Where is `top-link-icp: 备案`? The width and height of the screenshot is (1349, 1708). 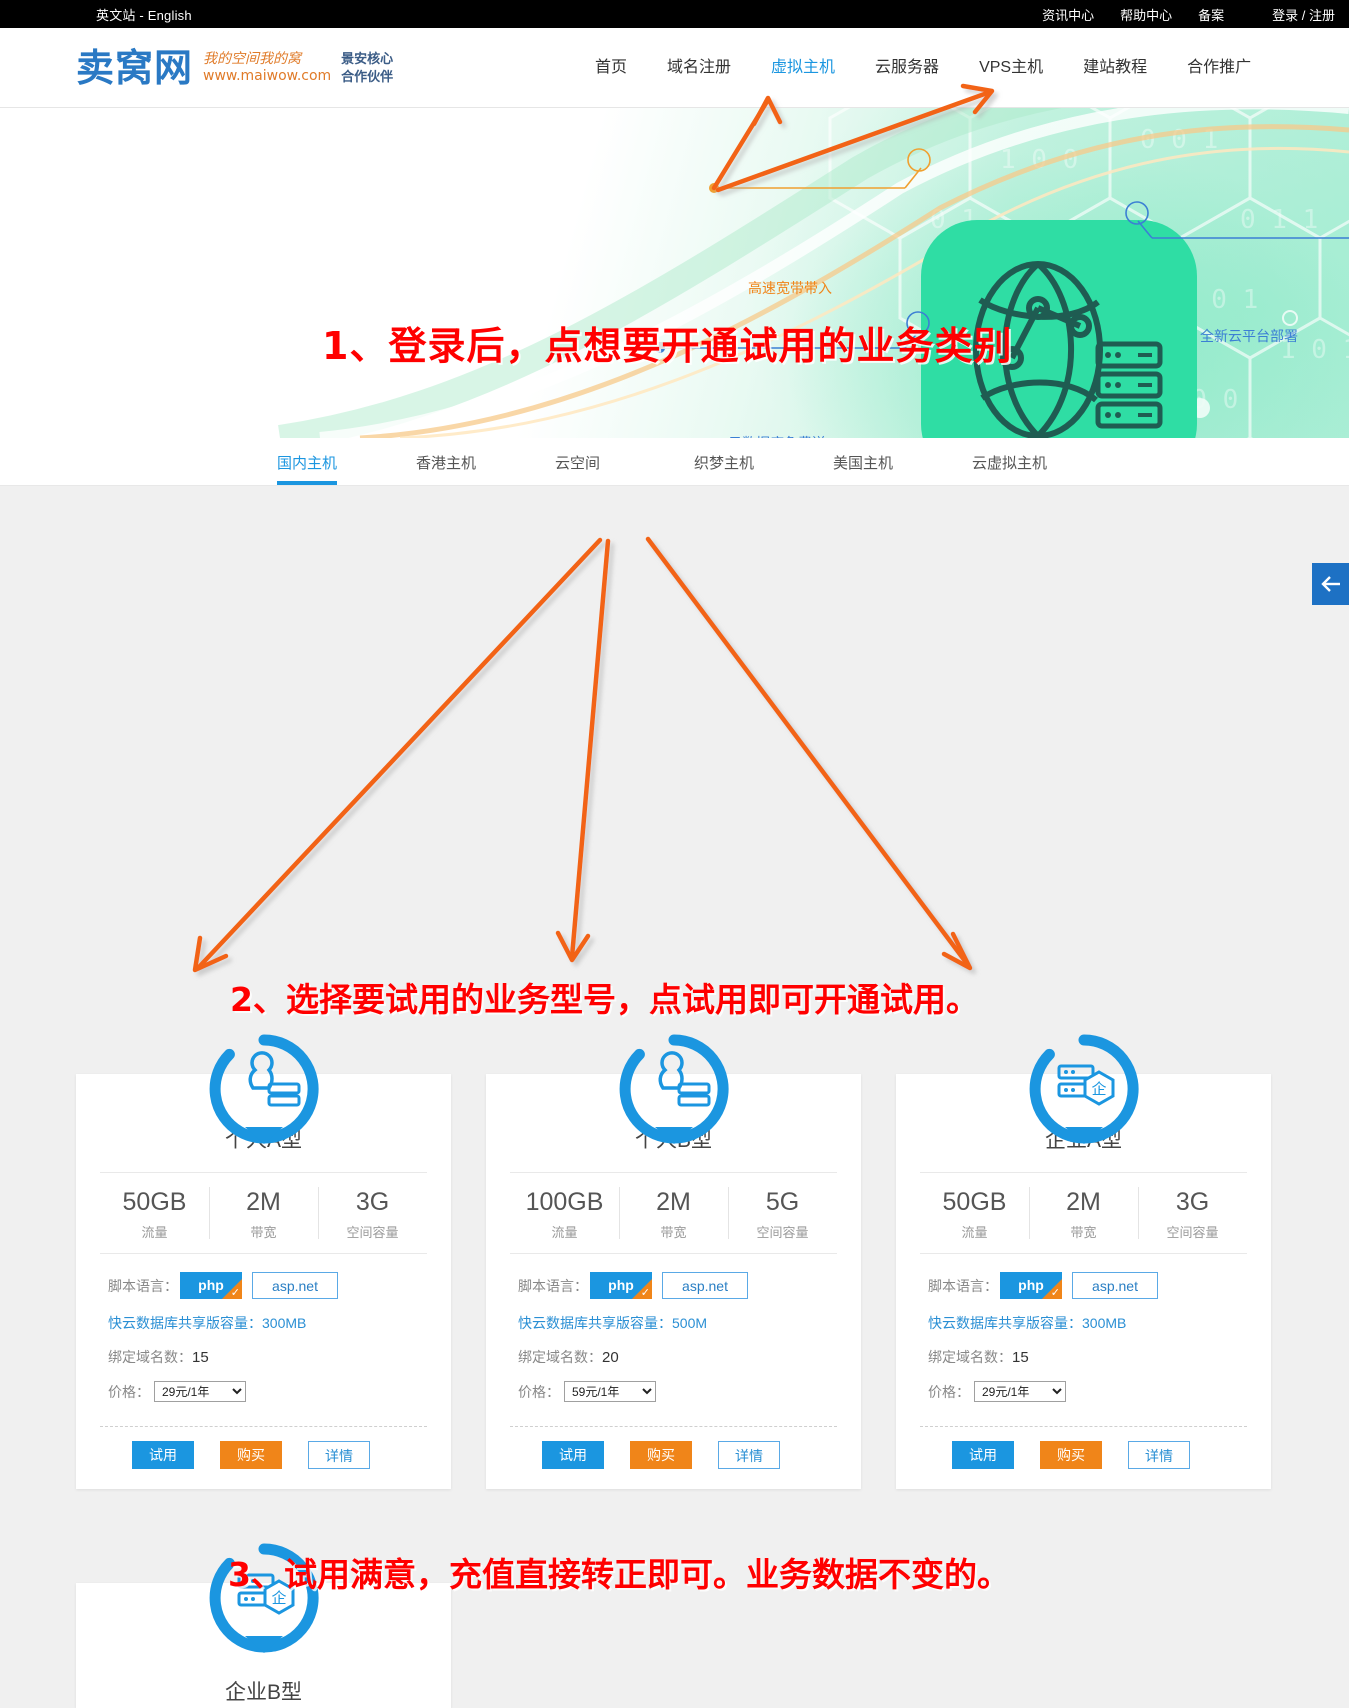 top-link-icp: 备案 is located at coordinates (1211, 14).